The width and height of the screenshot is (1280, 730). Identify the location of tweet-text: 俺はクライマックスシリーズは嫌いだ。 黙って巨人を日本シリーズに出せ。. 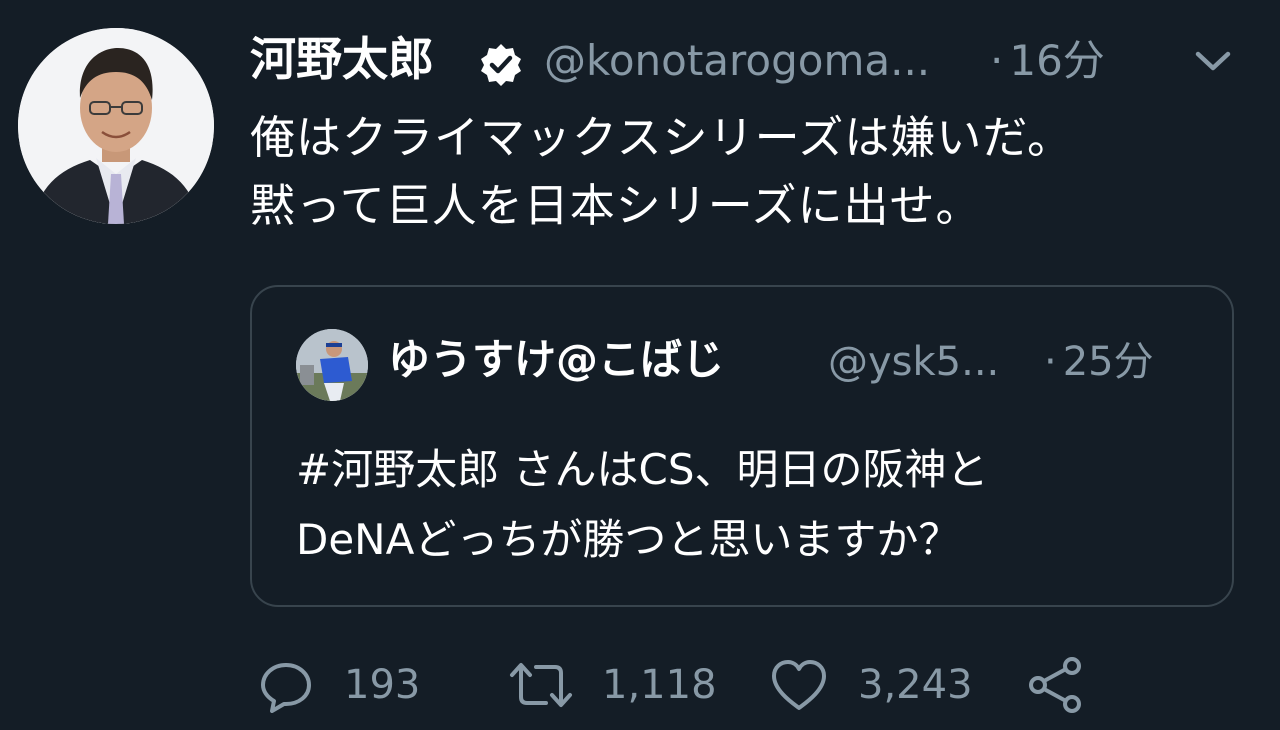
(755, 172).